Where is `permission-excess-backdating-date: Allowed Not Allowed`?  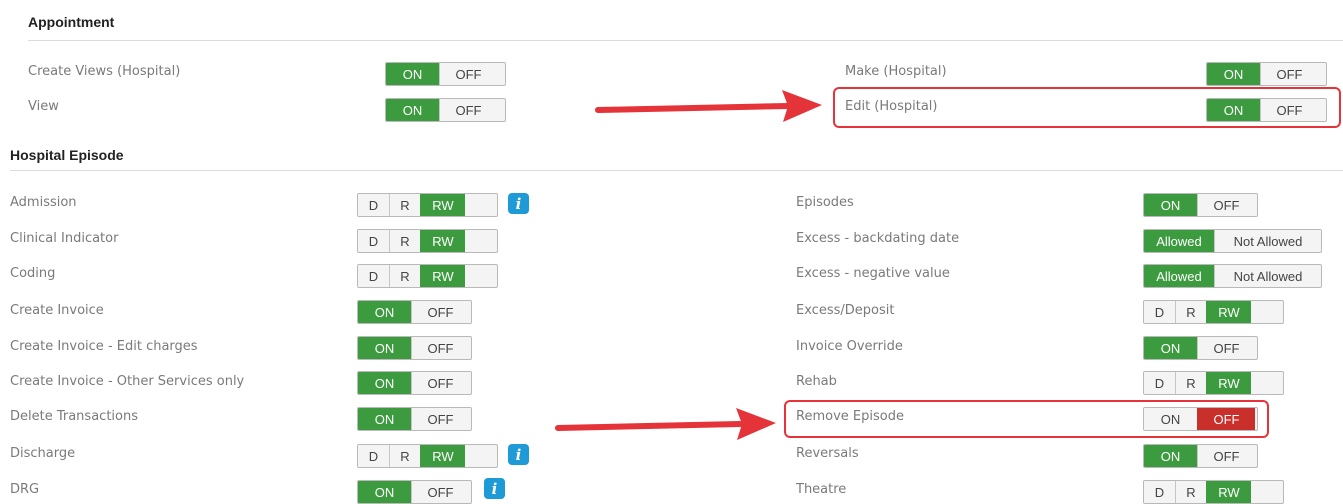
permission-excess-backdating-date: Allowed Not Allowed is located at coordinates (1232, 241).